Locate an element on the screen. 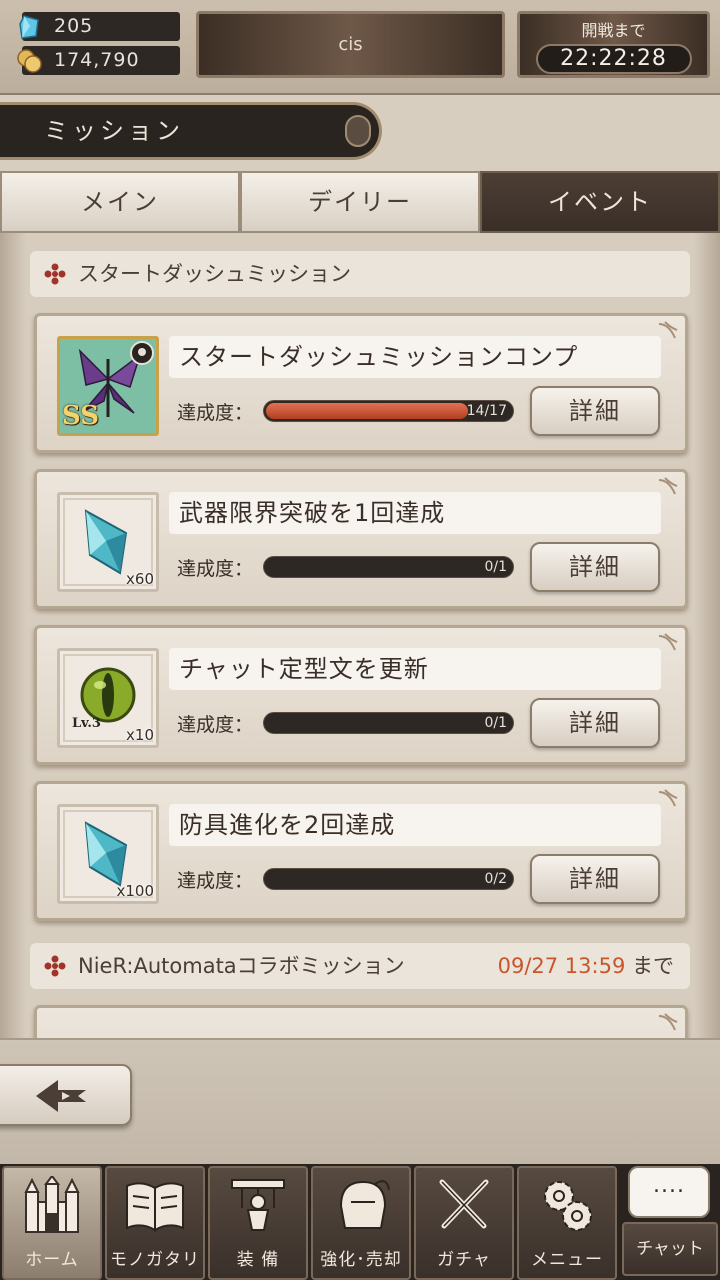  footer-panel is located at coordinates (360, 1101).